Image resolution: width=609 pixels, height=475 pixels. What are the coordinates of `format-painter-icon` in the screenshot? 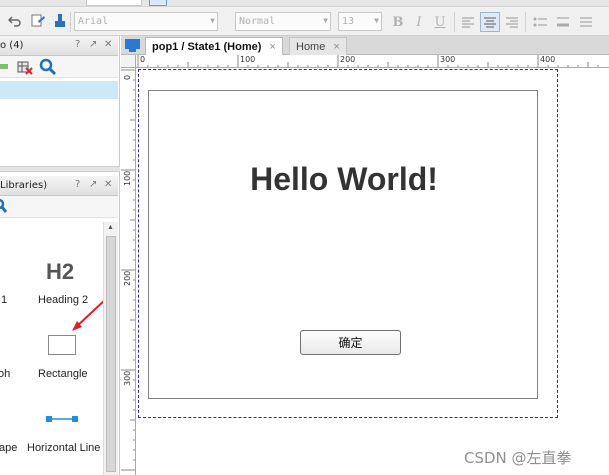 It's located at (38, 21).